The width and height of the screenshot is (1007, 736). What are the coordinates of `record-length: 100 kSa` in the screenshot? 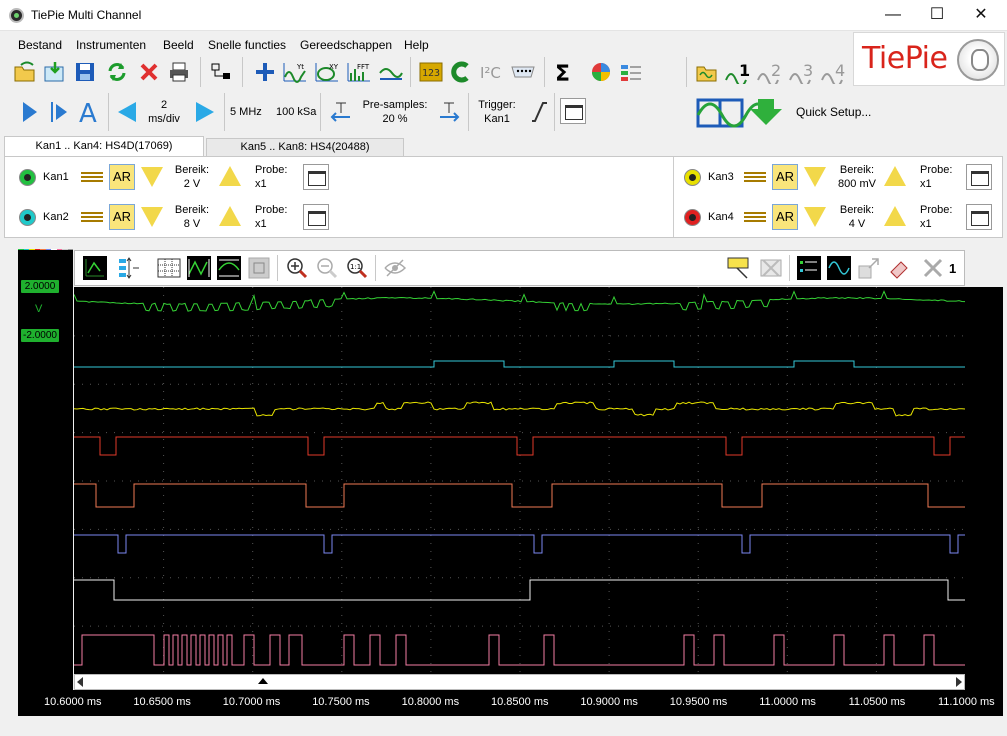 It's located at (296, 112).